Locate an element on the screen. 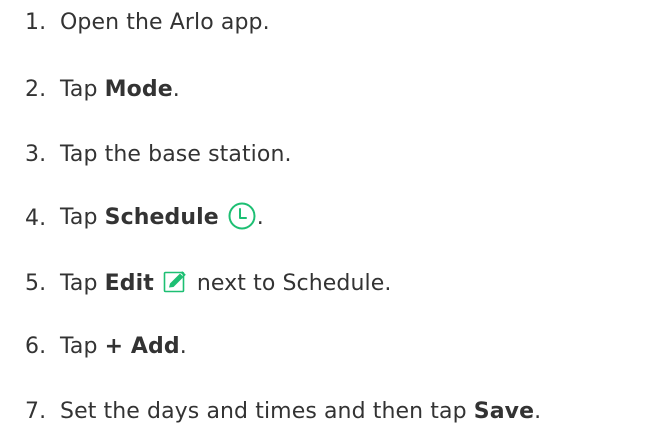 Image resolution: width=672 pixels, height=438 pixels. step-text: Tap Schedule. is located at coordinates (162, 217).